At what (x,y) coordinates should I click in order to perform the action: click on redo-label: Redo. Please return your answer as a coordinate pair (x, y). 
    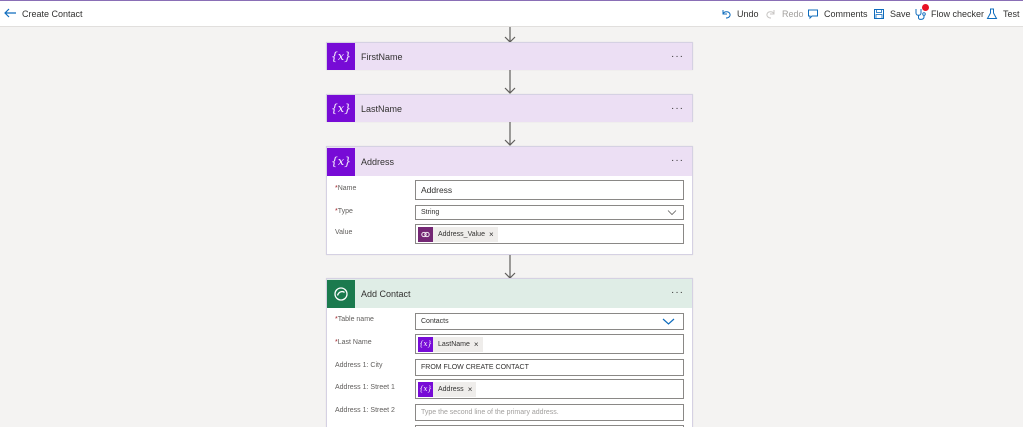
    Looking at the image, I should click on (793, 14).